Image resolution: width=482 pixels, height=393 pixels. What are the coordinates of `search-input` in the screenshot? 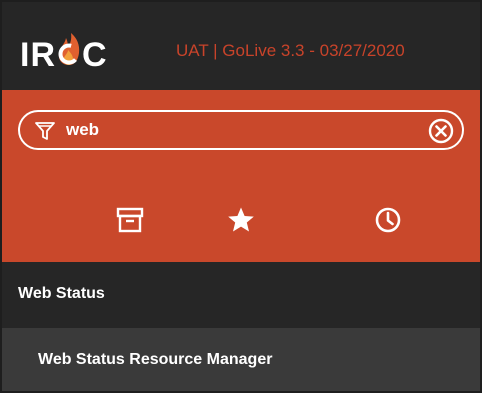 It's located at (236, 130).